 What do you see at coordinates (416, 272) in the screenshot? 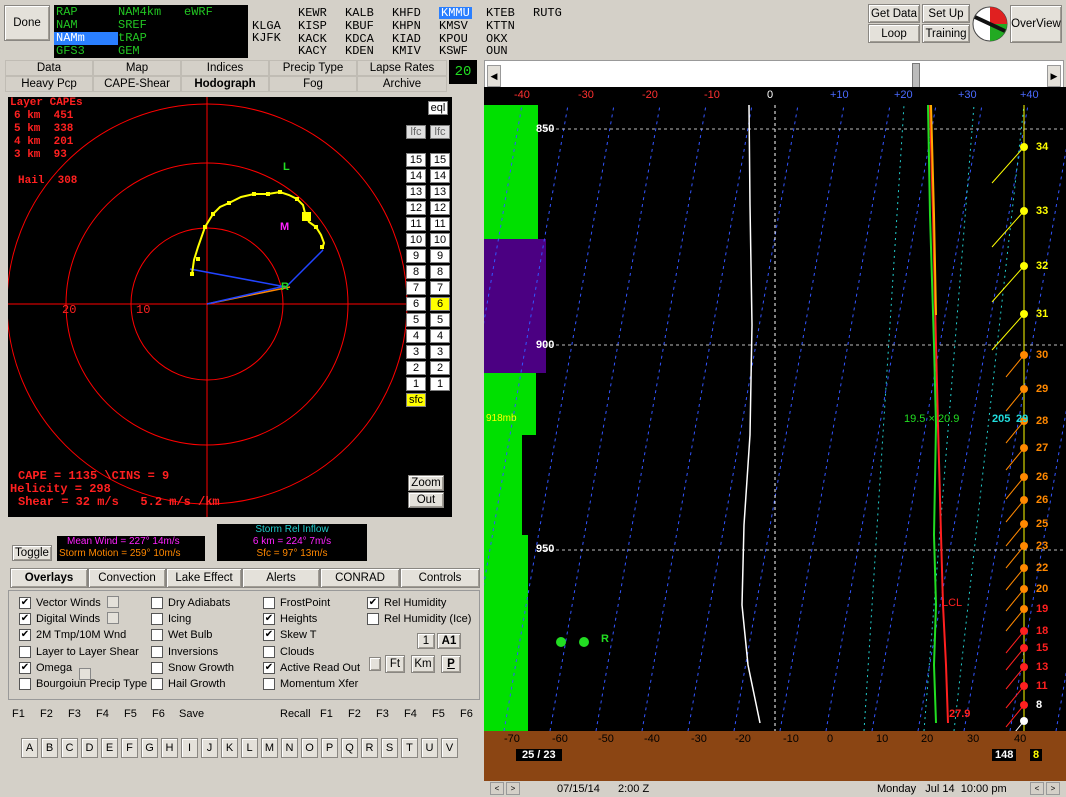
I see `level-button-left: 8` at bounding box center [416, 272].